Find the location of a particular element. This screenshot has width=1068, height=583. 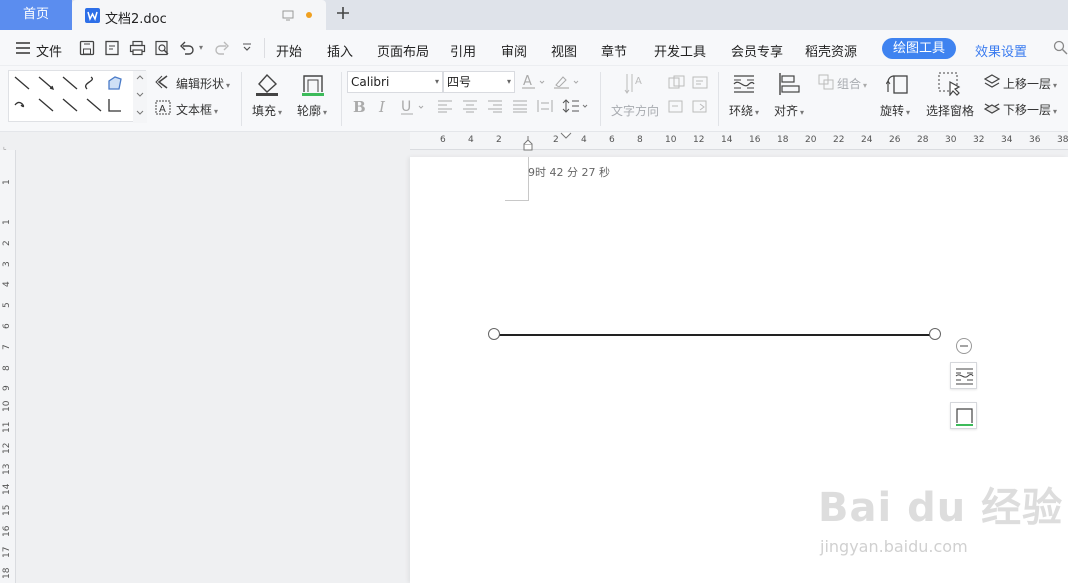

edit-shape-icon is located at coordinates (163, 82).